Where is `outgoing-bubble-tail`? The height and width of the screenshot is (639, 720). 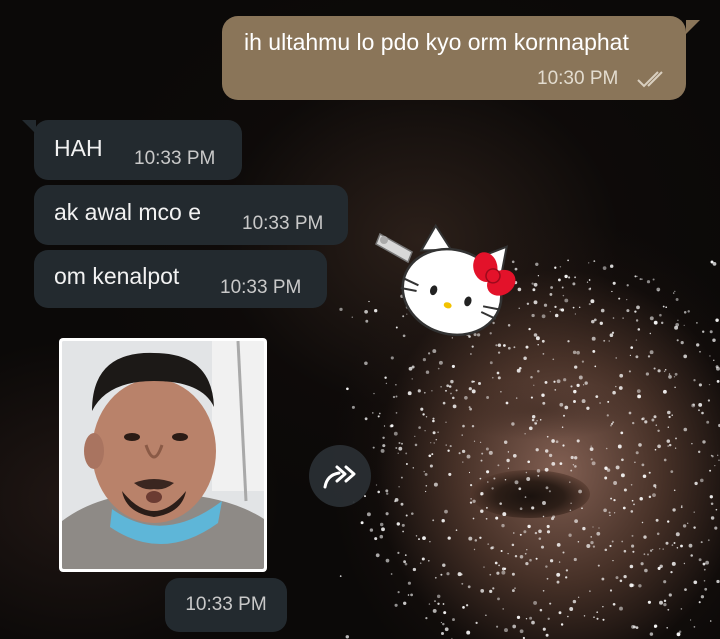
outgoing-bubble-tail is located at coordinates (693, 27).